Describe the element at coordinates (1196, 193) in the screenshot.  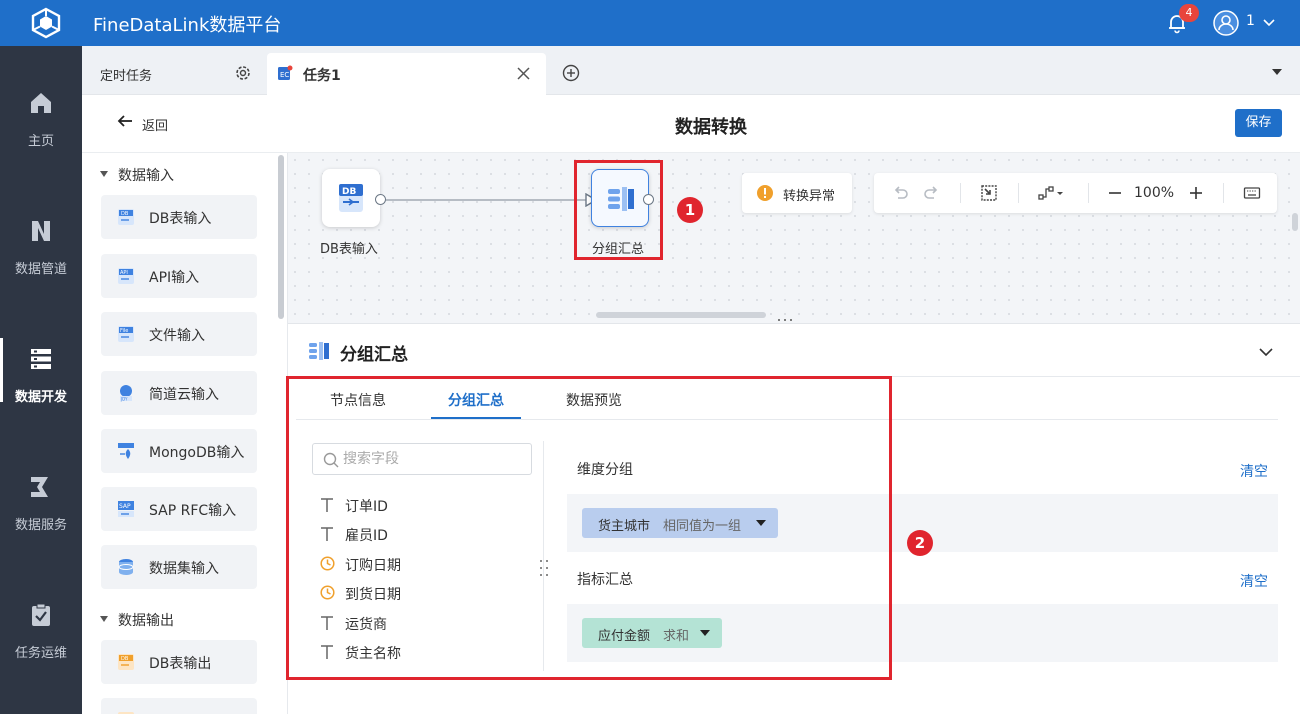
I see `zoom-in-icon` at that location.